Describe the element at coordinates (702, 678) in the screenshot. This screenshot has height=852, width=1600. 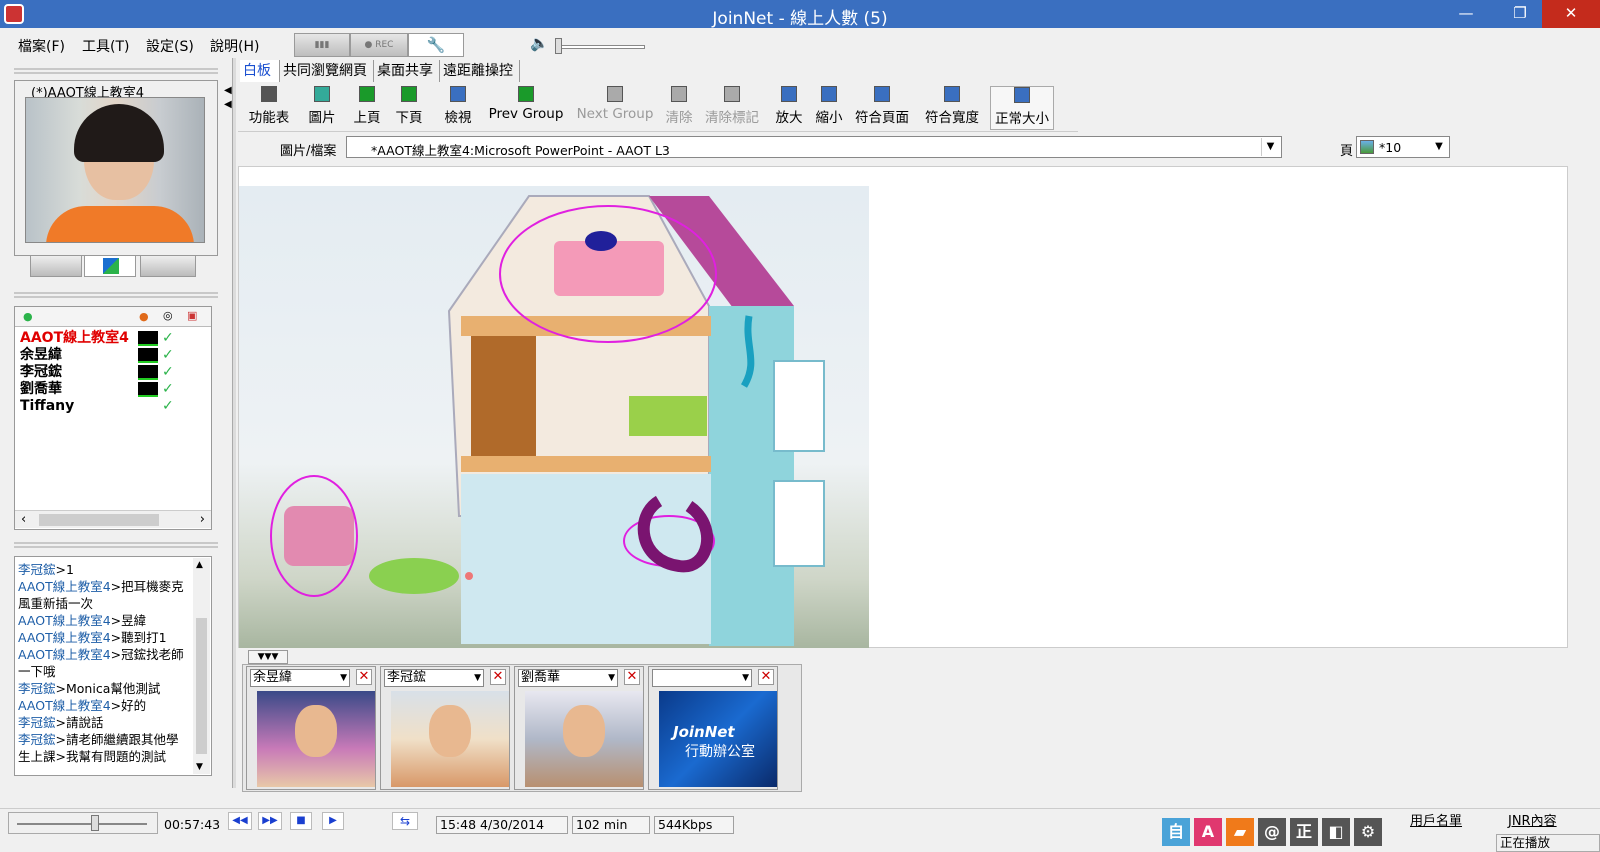
I see `video-source-select: ▼` at that location.